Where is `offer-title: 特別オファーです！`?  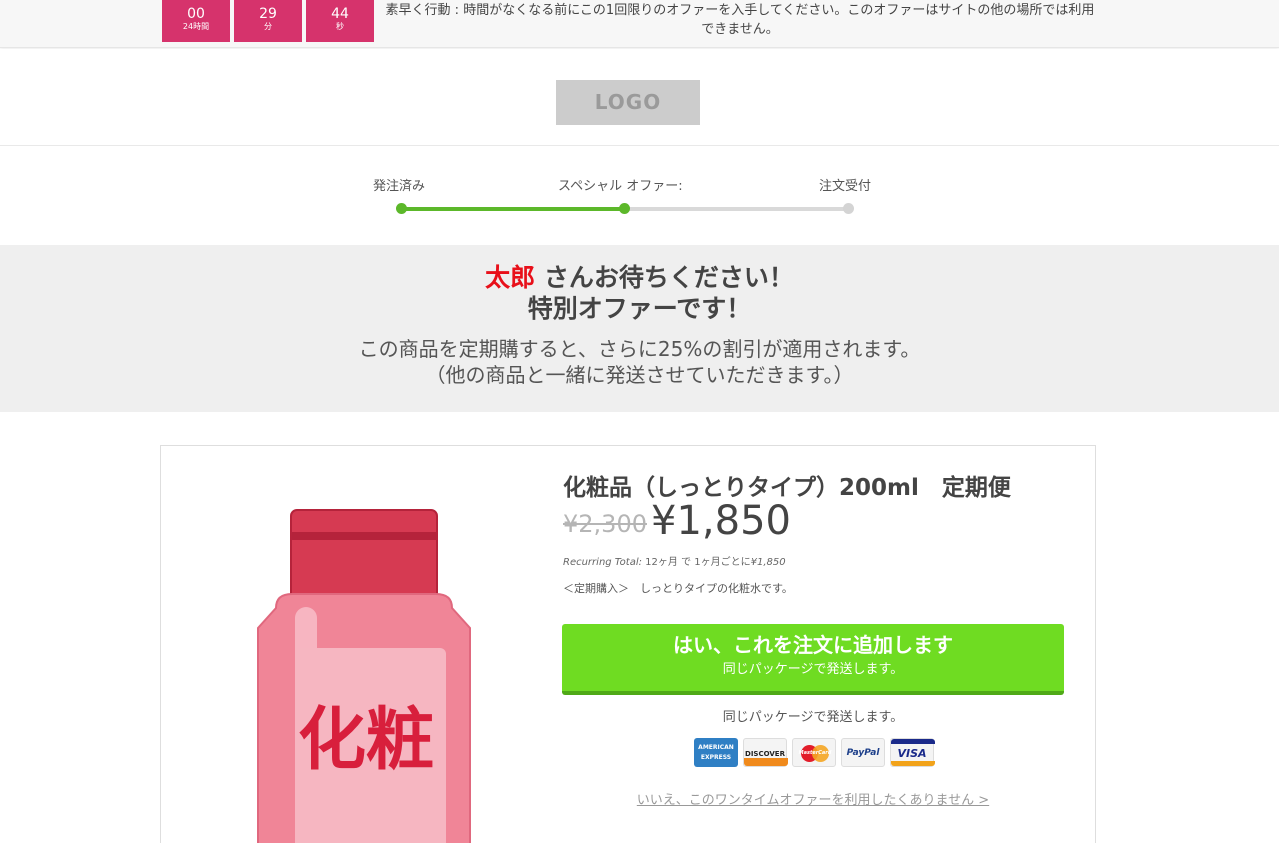
offer-title: 特別オファーです！ is located at coordinates (639, 308).